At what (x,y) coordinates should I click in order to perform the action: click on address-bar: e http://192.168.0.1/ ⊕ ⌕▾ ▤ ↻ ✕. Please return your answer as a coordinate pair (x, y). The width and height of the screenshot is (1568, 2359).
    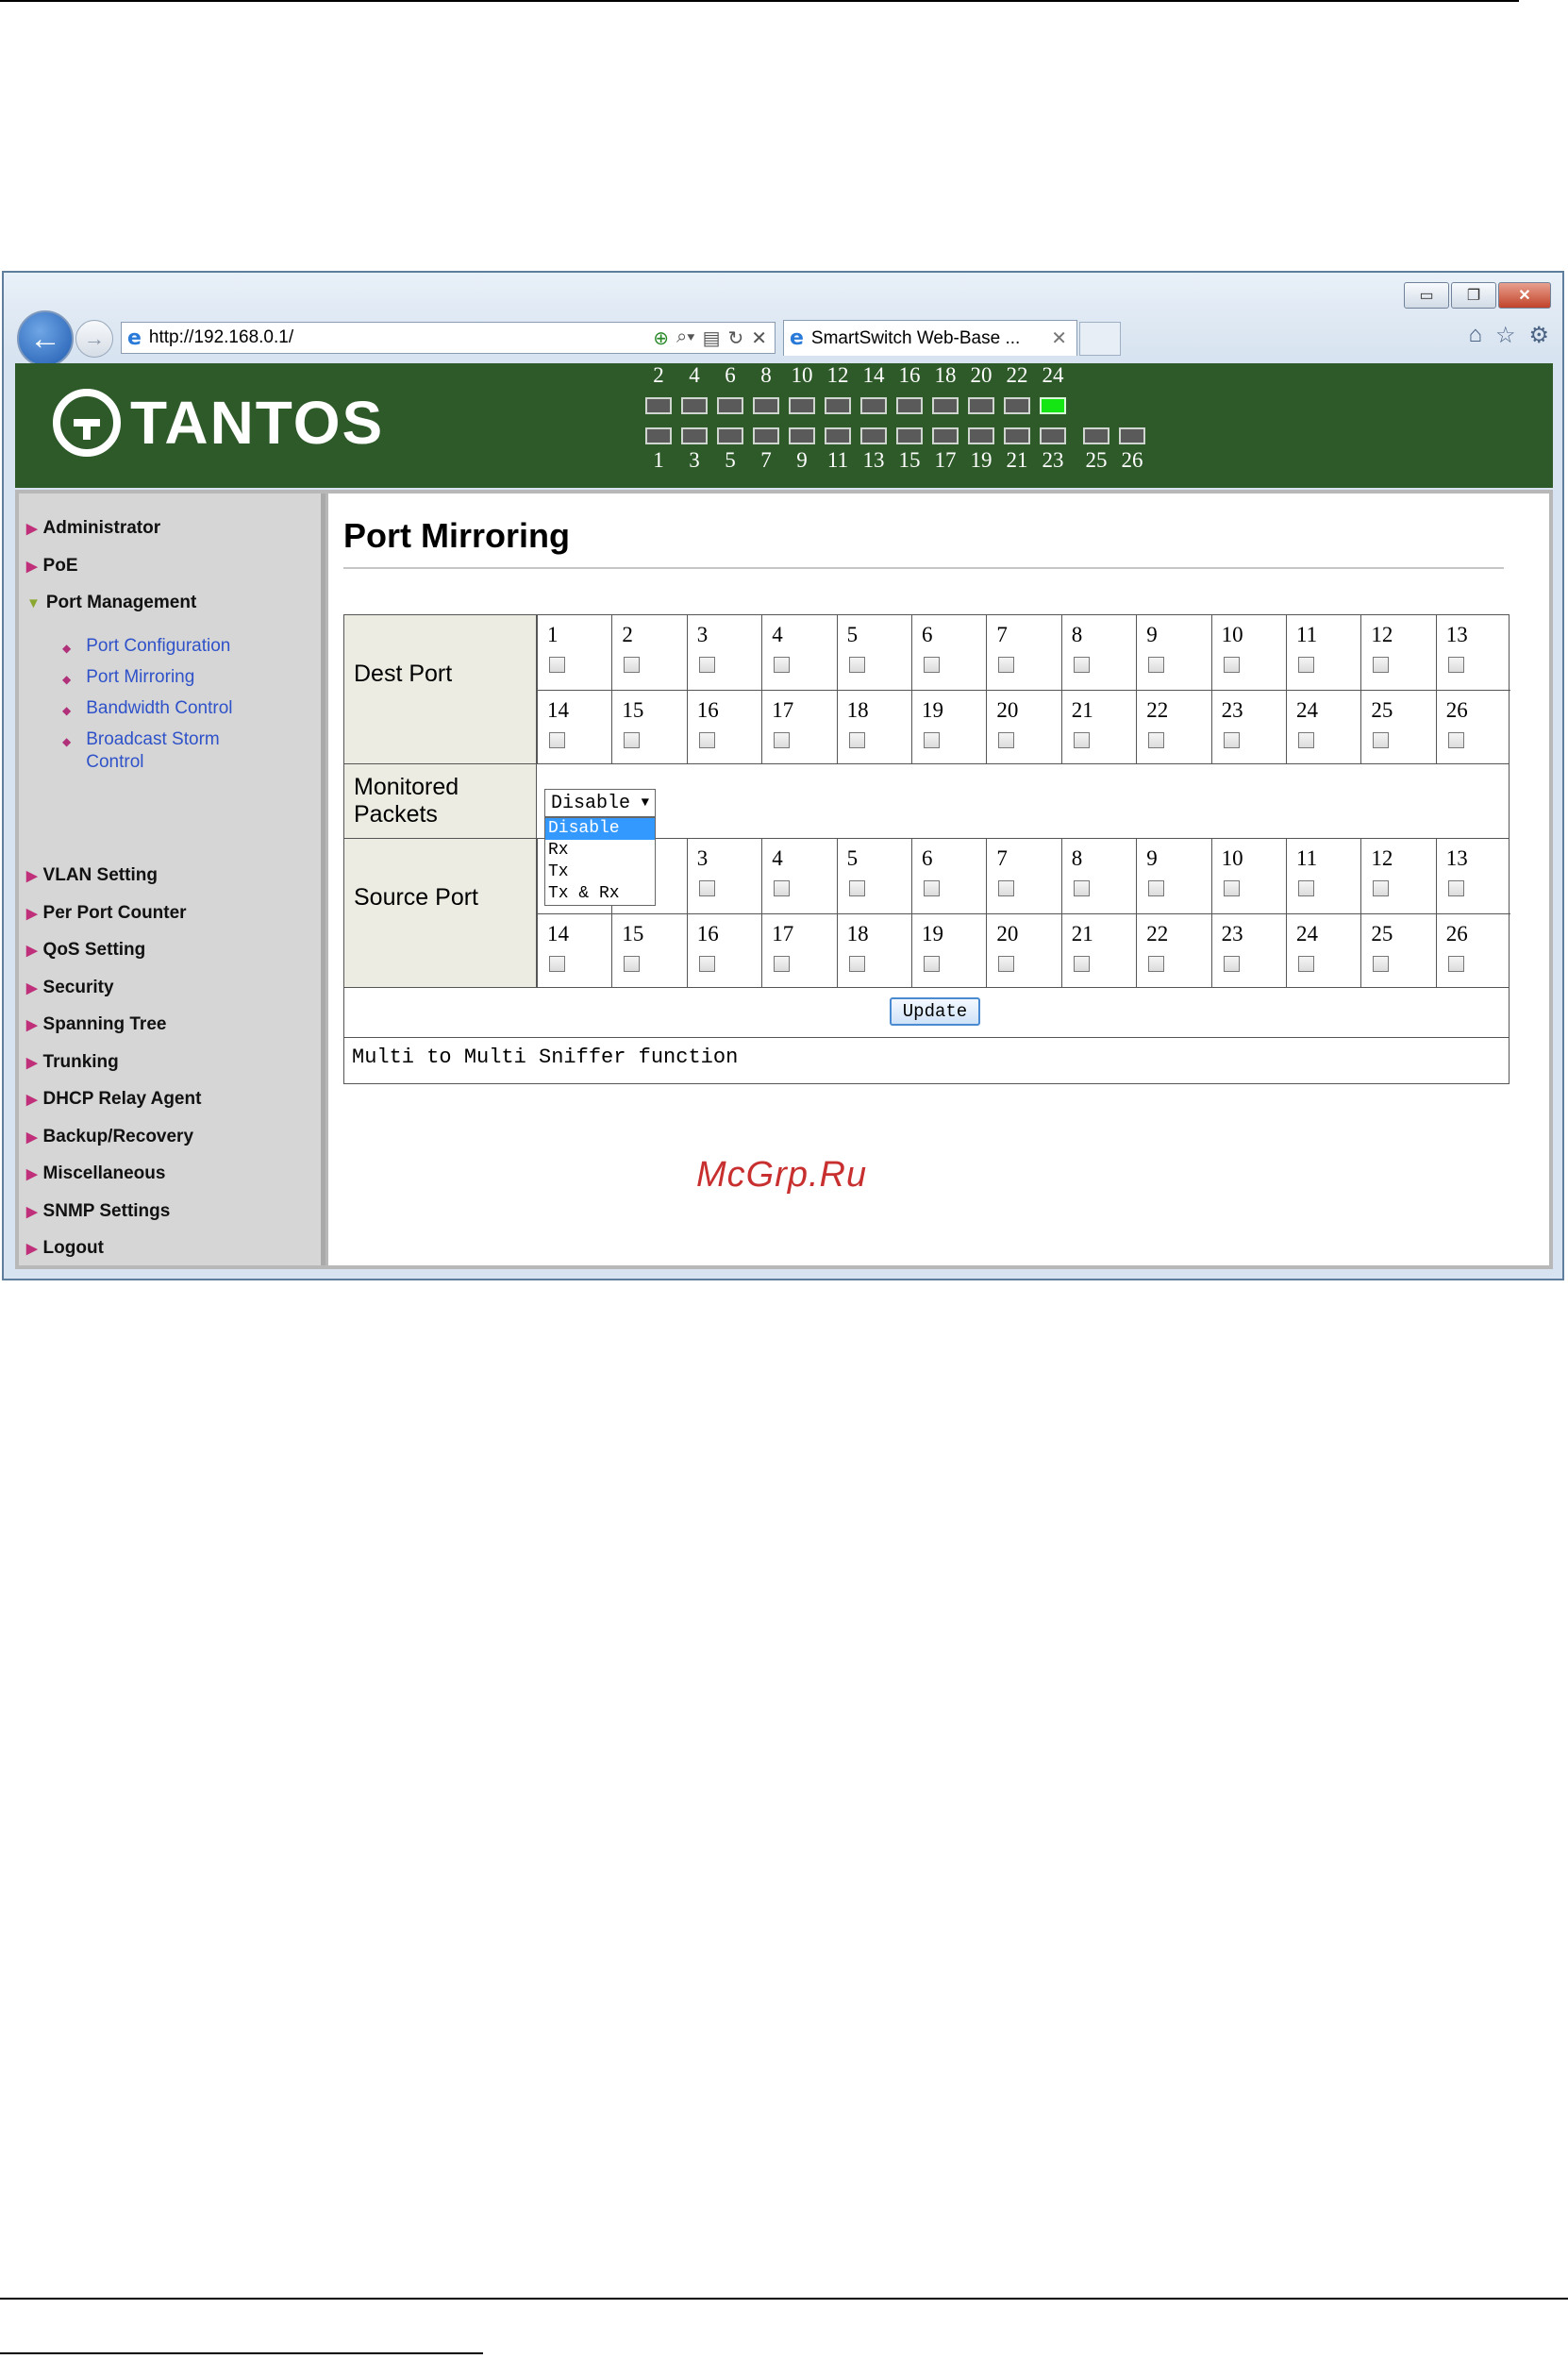
    Looking at the image, I should click on (448, 338).